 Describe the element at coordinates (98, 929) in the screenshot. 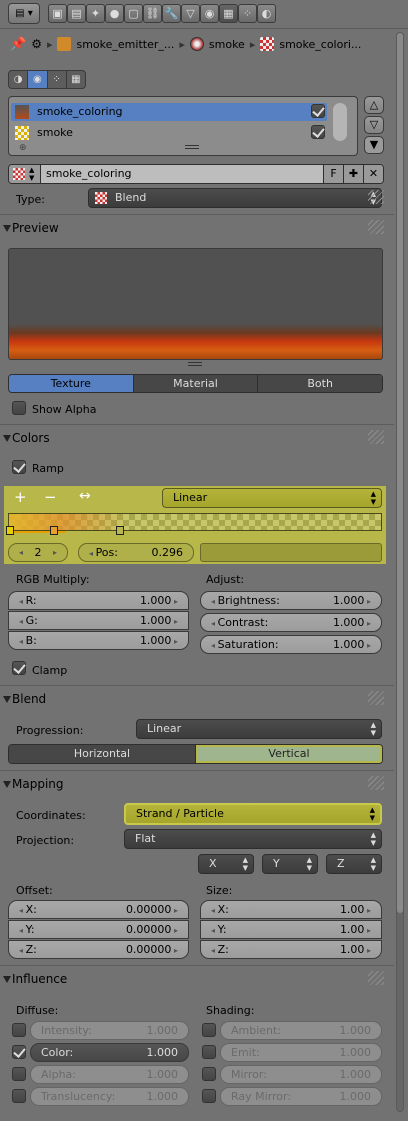

I see `offset-y-field: ◂ Y: 0.00000 ▸` at that location.